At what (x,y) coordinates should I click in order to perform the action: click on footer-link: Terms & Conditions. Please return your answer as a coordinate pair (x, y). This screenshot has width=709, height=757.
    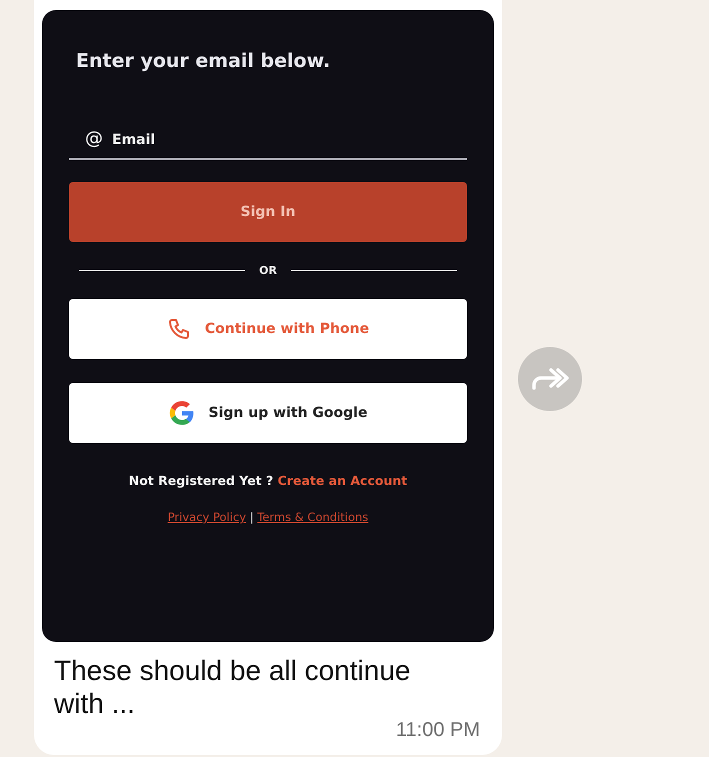
    Looking at the image, I should click on (312, 517).